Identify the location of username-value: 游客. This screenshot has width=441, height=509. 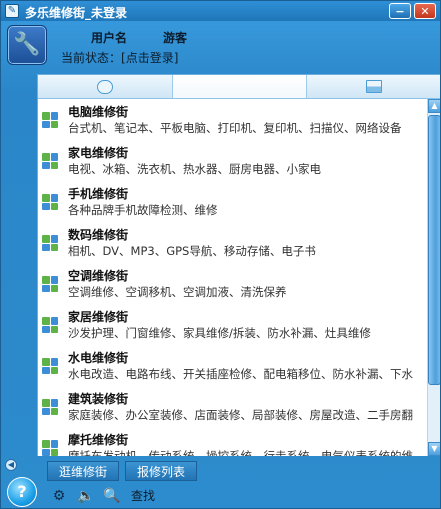
(175, 38).